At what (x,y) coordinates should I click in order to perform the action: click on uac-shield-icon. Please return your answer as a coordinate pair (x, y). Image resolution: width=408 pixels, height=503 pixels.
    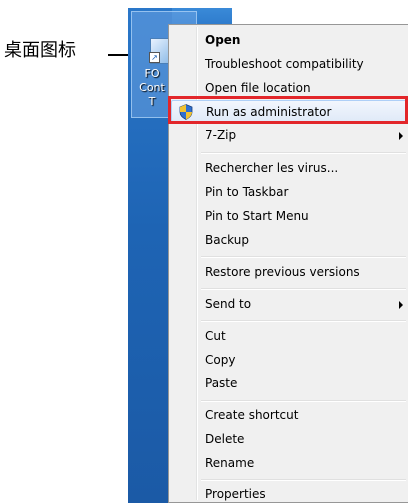
    Looking at the image, I should click on (186, 112).